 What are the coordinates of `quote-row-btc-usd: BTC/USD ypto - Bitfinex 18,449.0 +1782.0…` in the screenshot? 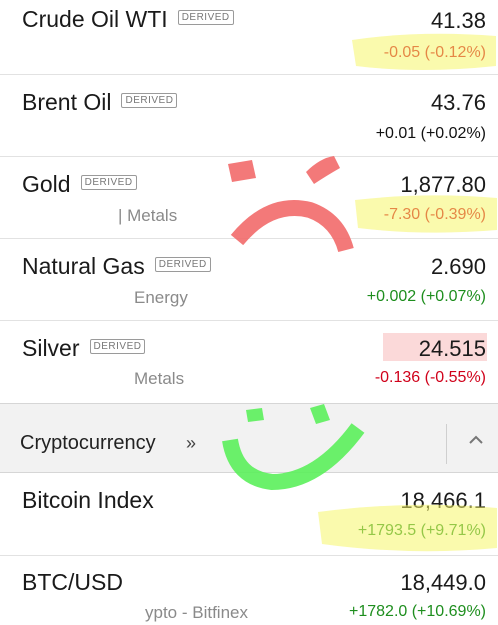 It's located at (249, 590).